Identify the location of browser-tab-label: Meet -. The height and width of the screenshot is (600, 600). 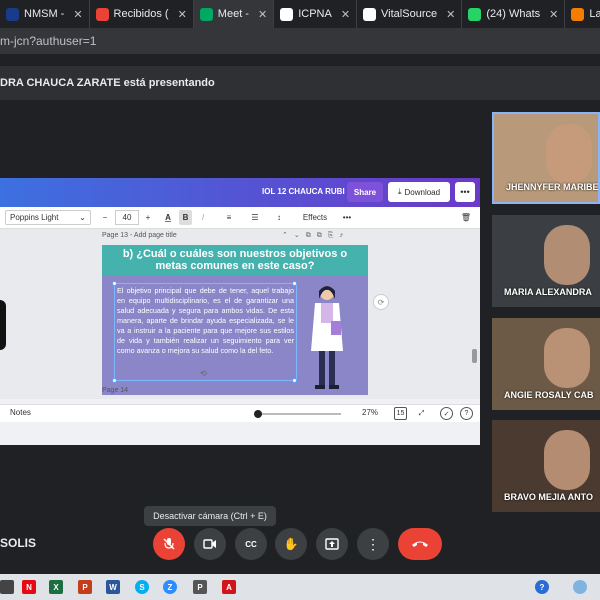
(233, 14).